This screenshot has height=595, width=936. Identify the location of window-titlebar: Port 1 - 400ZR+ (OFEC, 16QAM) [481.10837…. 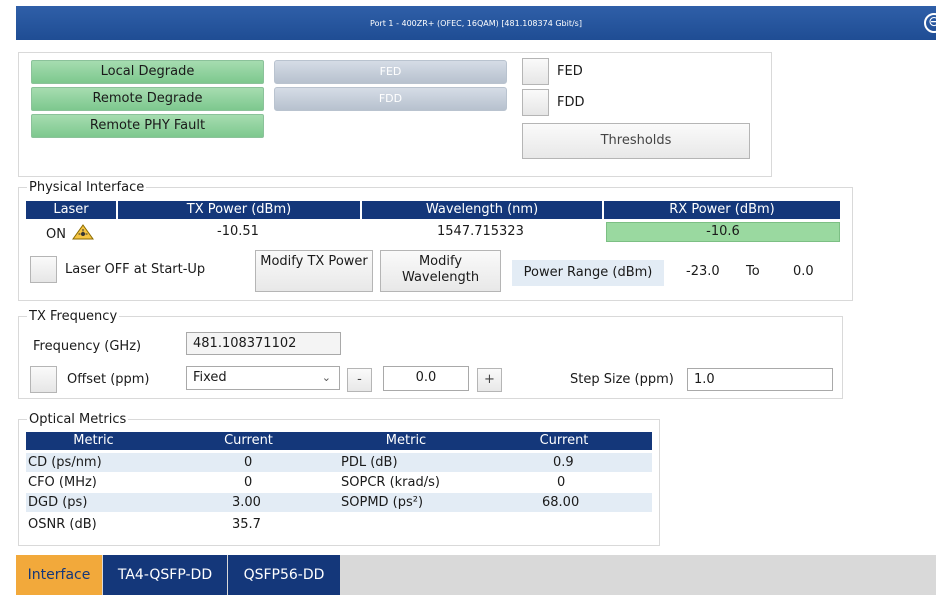
(476, 23).